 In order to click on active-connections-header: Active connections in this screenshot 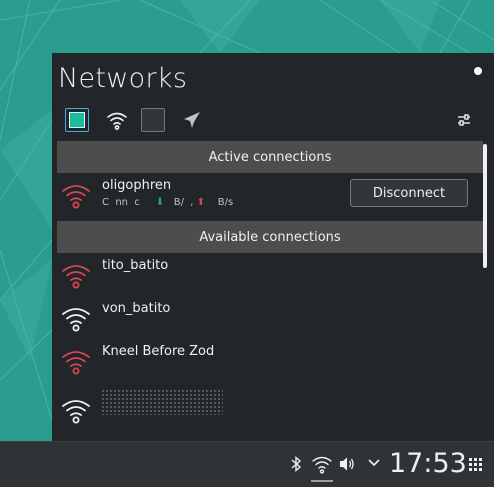, I will do `click(270, 157)`.